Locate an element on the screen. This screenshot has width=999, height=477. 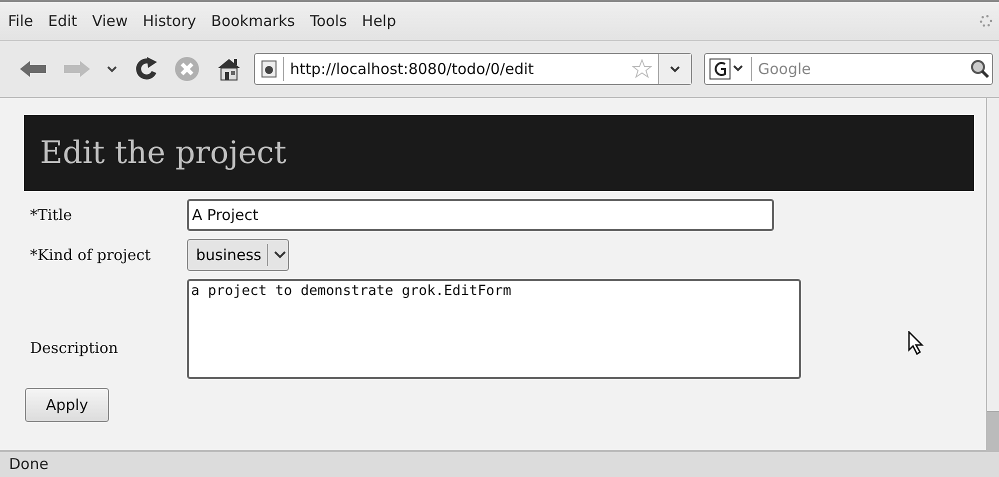
kind-select: business is located at coordinates (238, 255).